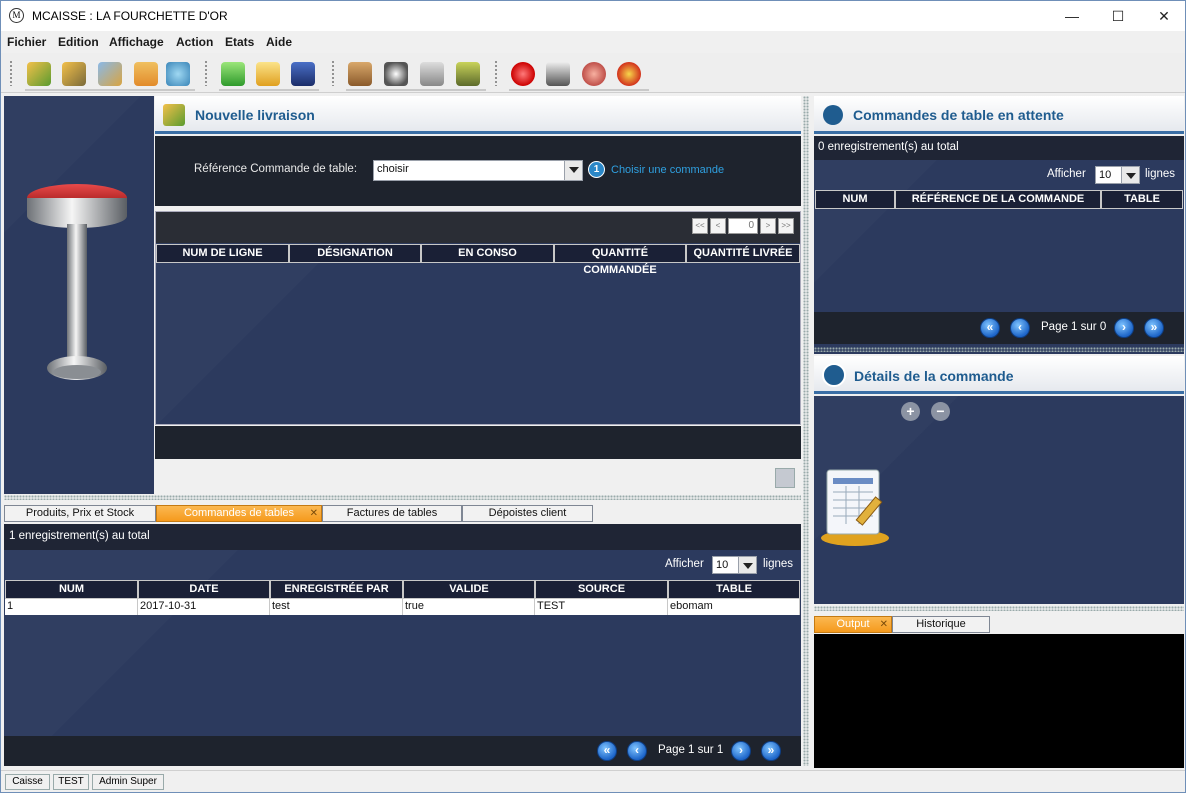  What do you see at coordinates (146, 74) in the screenshot?
I see `user-icon` at bounding box center [146, 74].